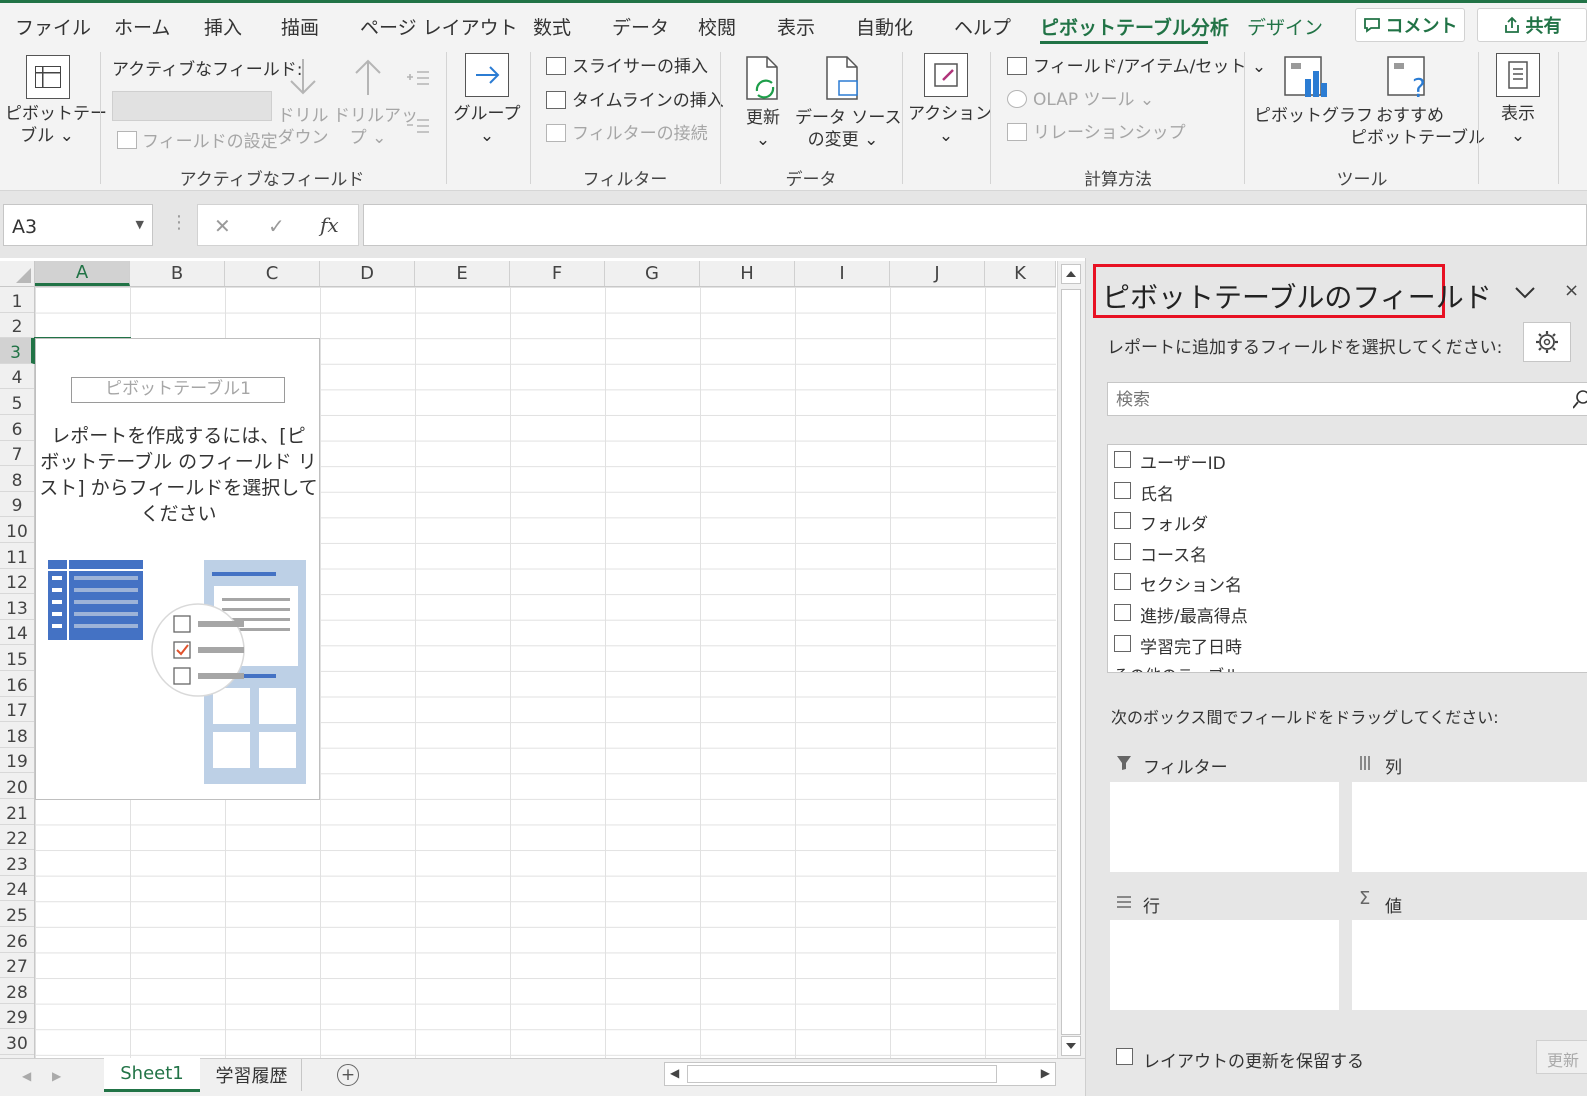  What do you see at coordinates (17, 1017) in the screenshot?
I see `row-header-29: 29` at bounding box center [17, 1017].